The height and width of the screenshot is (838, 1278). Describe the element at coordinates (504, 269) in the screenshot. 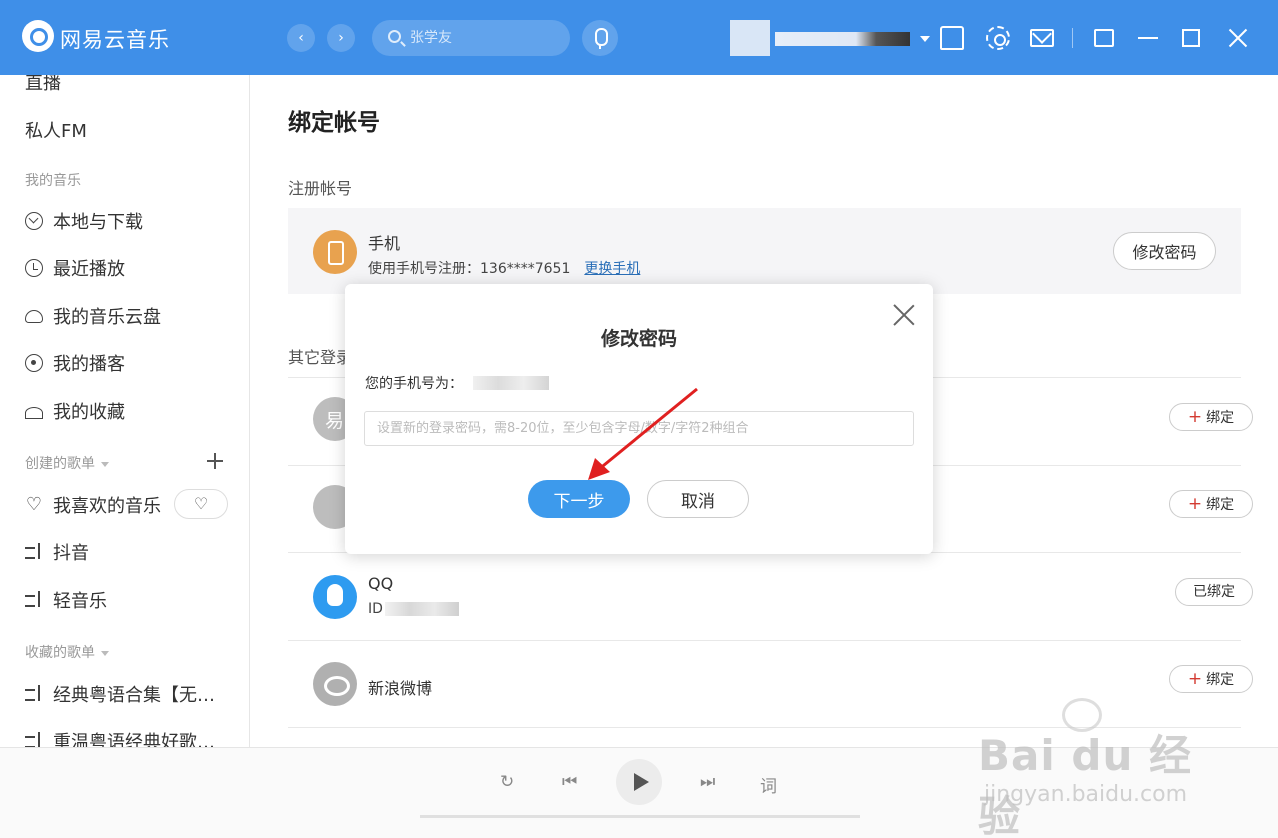

I see `phone-account-sub: 使用手机号注册：136****7651 更换手机` at that location.